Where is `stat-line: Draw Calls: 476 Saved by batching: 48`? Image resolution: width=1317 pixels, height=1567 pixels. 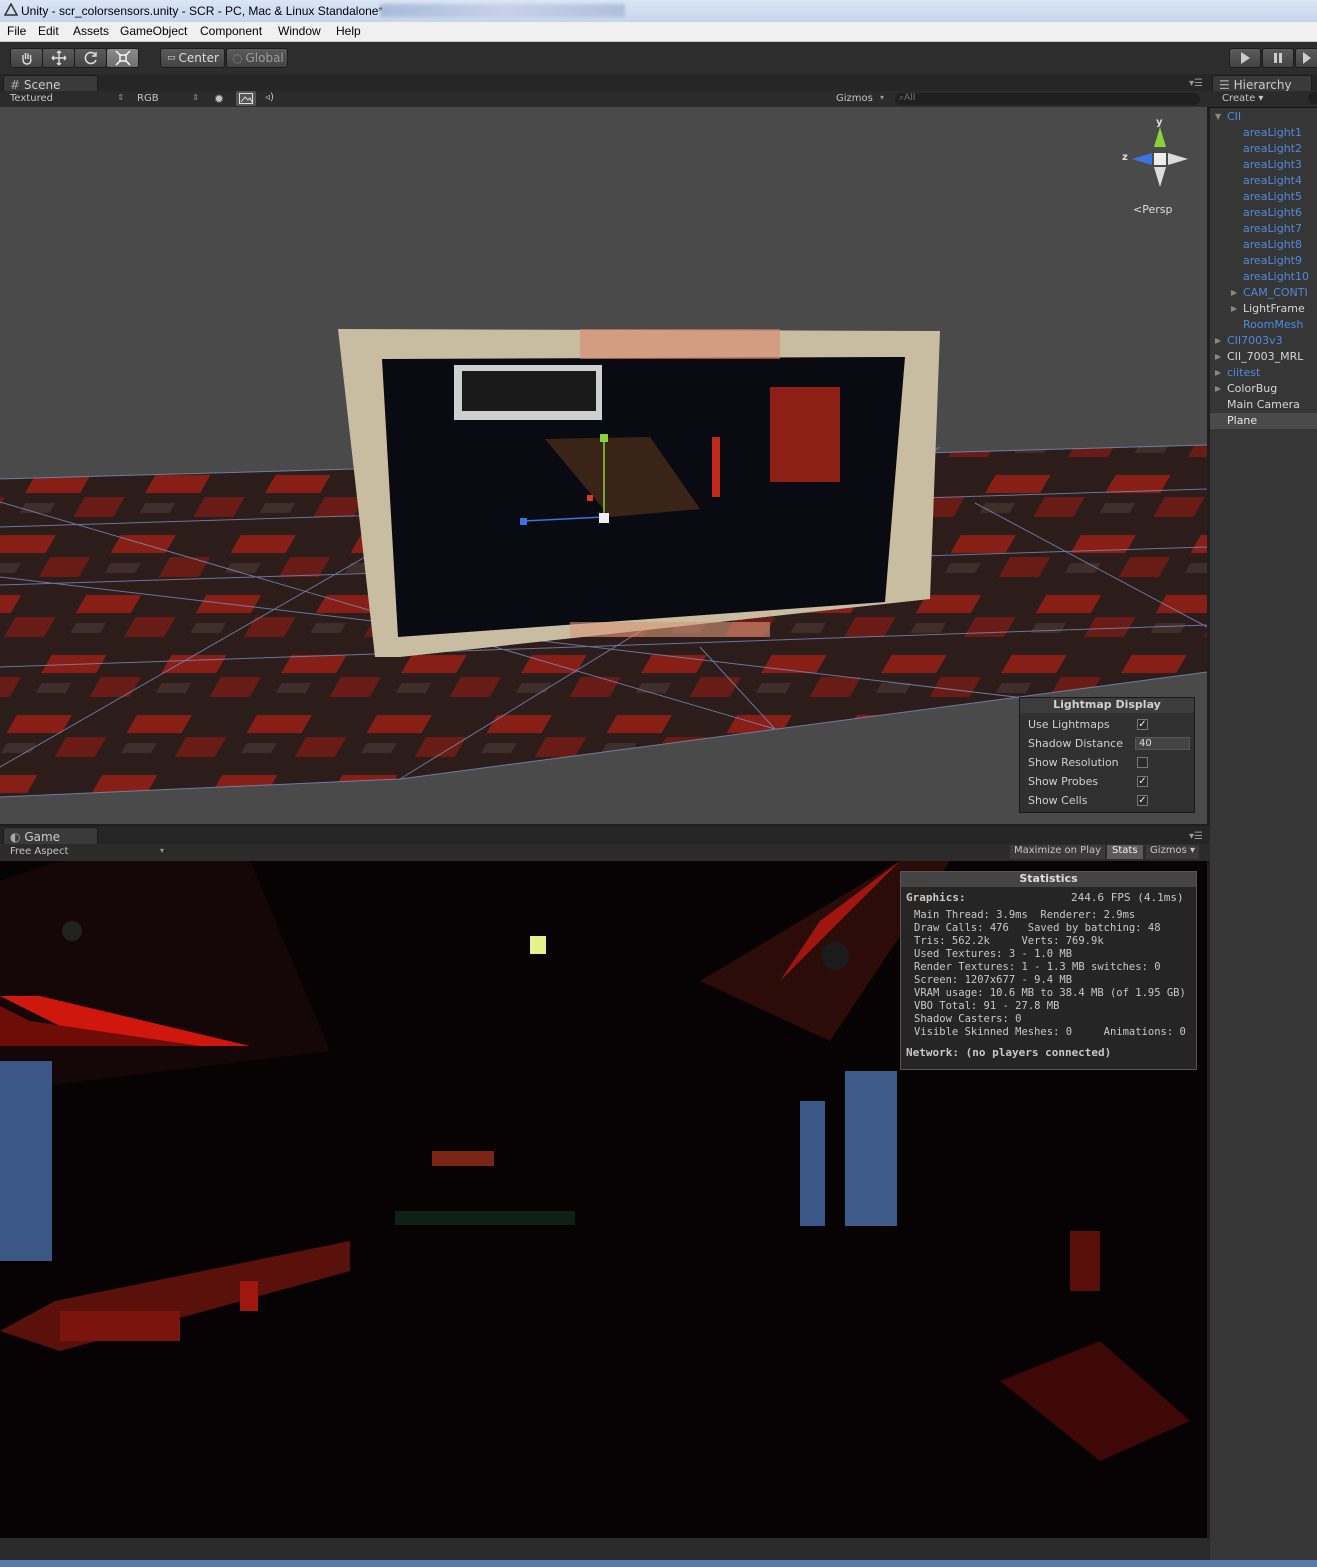 stat-line: Draw Calls: 476 Saved by batching: 48 is located at coordinates (1037, 928).